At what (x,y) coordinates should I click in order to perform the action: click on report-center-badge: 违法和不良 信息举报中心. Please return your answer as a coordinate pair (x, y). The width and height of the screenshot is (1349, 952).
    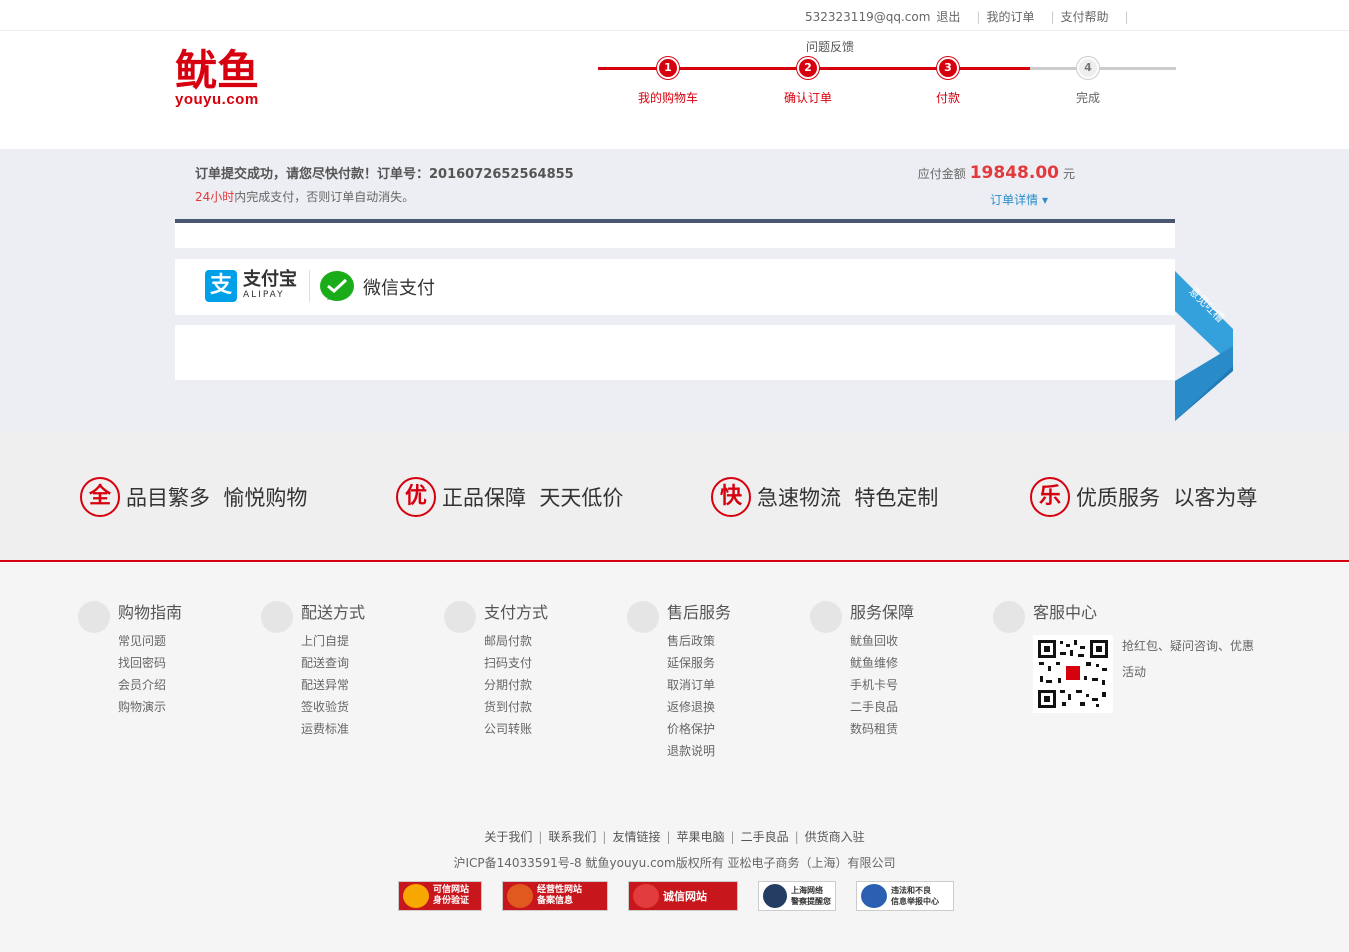
    Looking at the image, I should click on (905, 896).